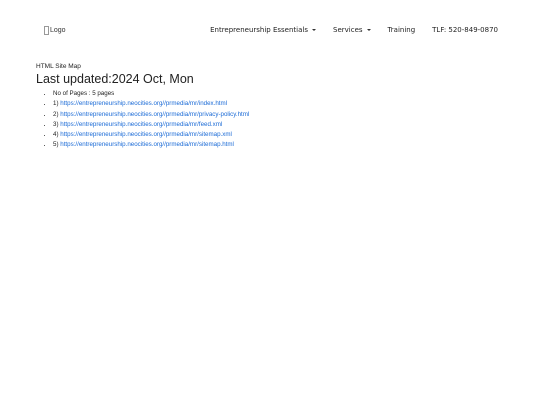 The height and width of the screenshot is (405, 540). I want to click on page-count-item: No of Pages : 5 pages, so click(151, 94).